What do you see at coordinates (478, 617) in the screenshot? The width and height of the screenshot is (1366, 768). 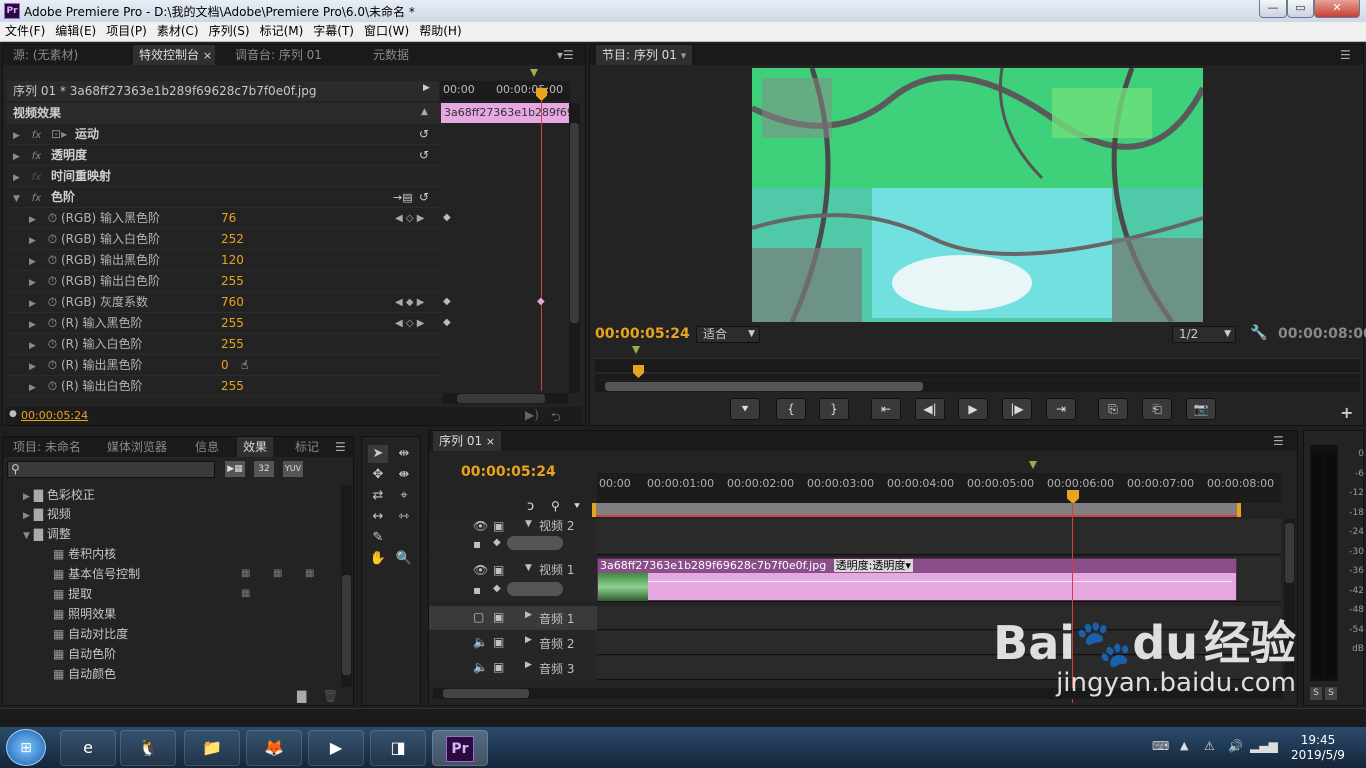 I see `track-output-icon: ▢` at bounding box center [478, 617].